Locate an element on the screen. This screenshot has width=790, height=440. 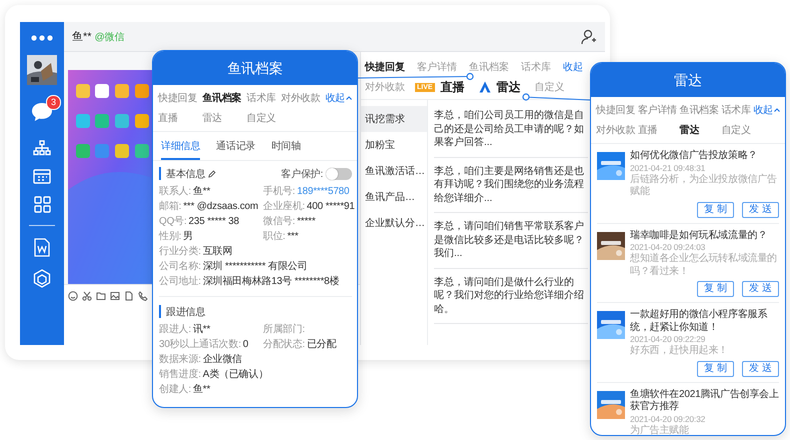
field-value: A类（已确认） is located at coordinates (235, 374).